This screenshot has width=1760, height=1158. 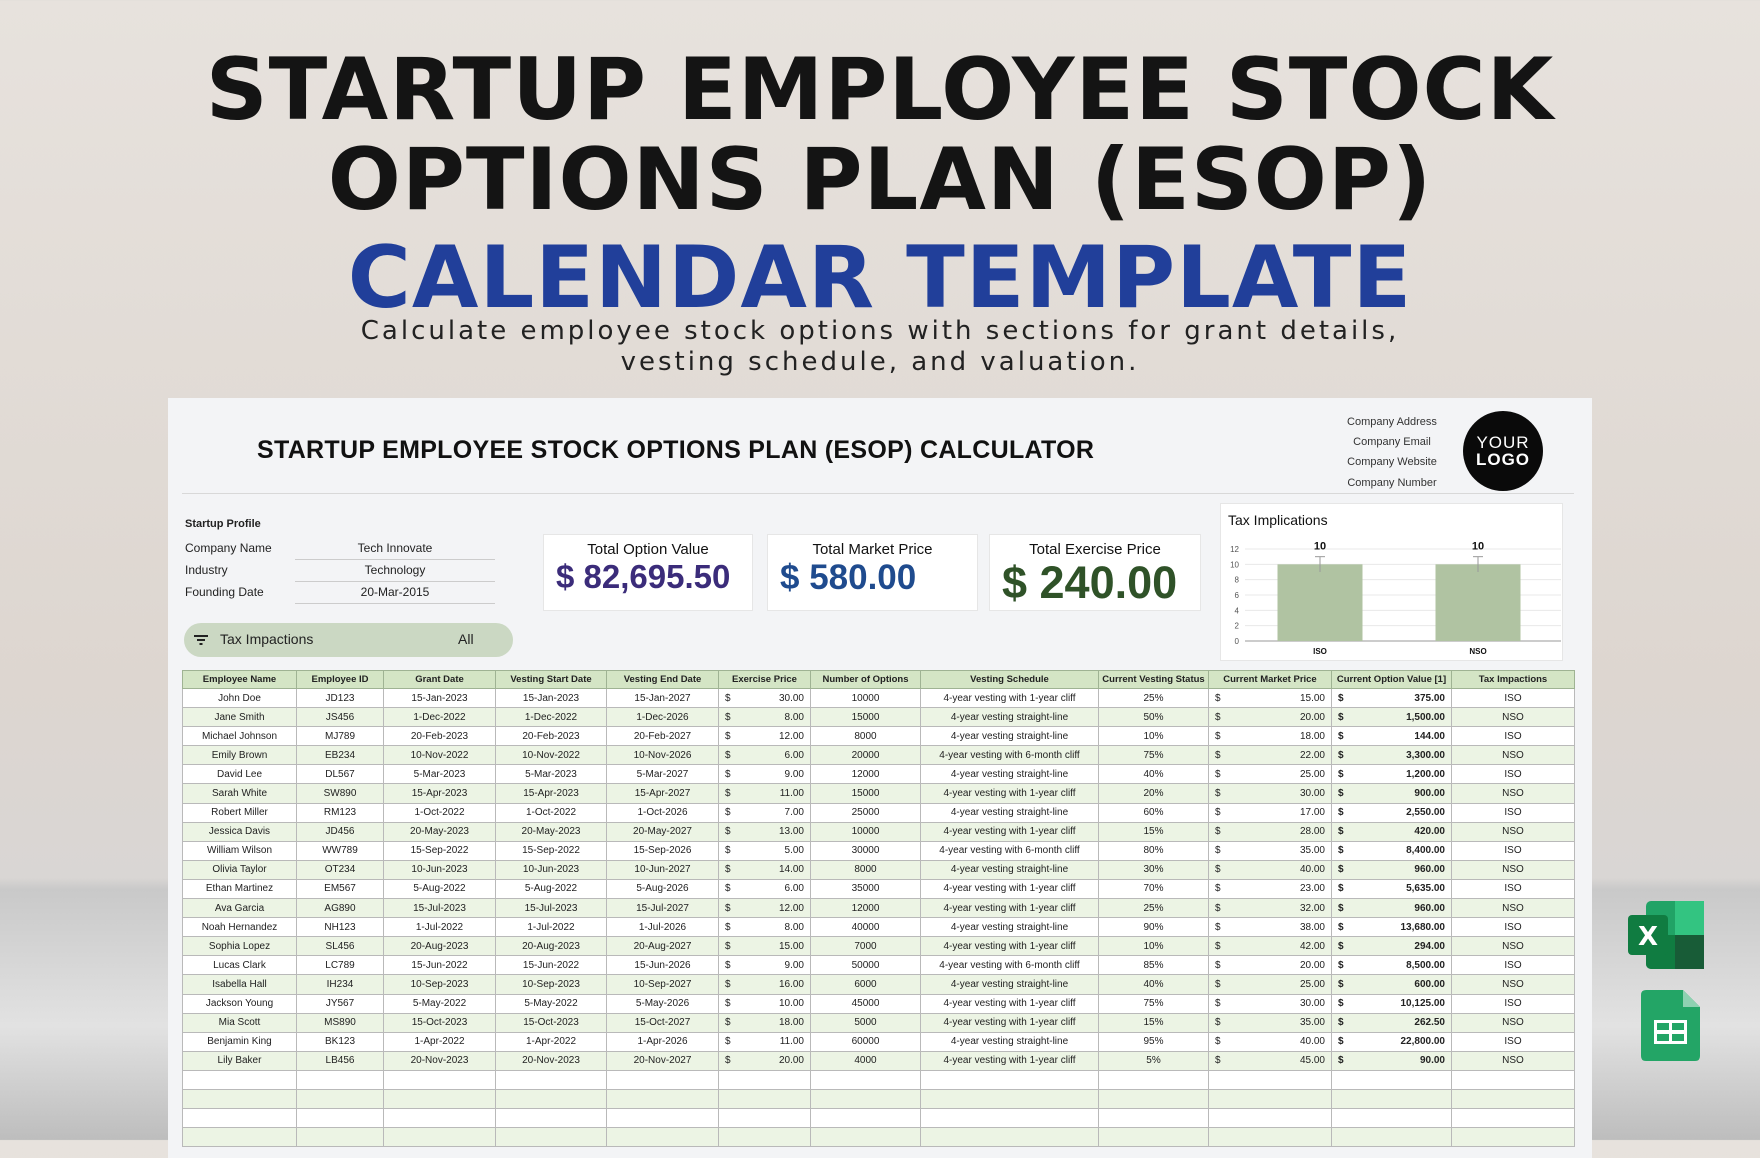 I want to click on table-cell: $262.50, so click(x=1391, y=1022).